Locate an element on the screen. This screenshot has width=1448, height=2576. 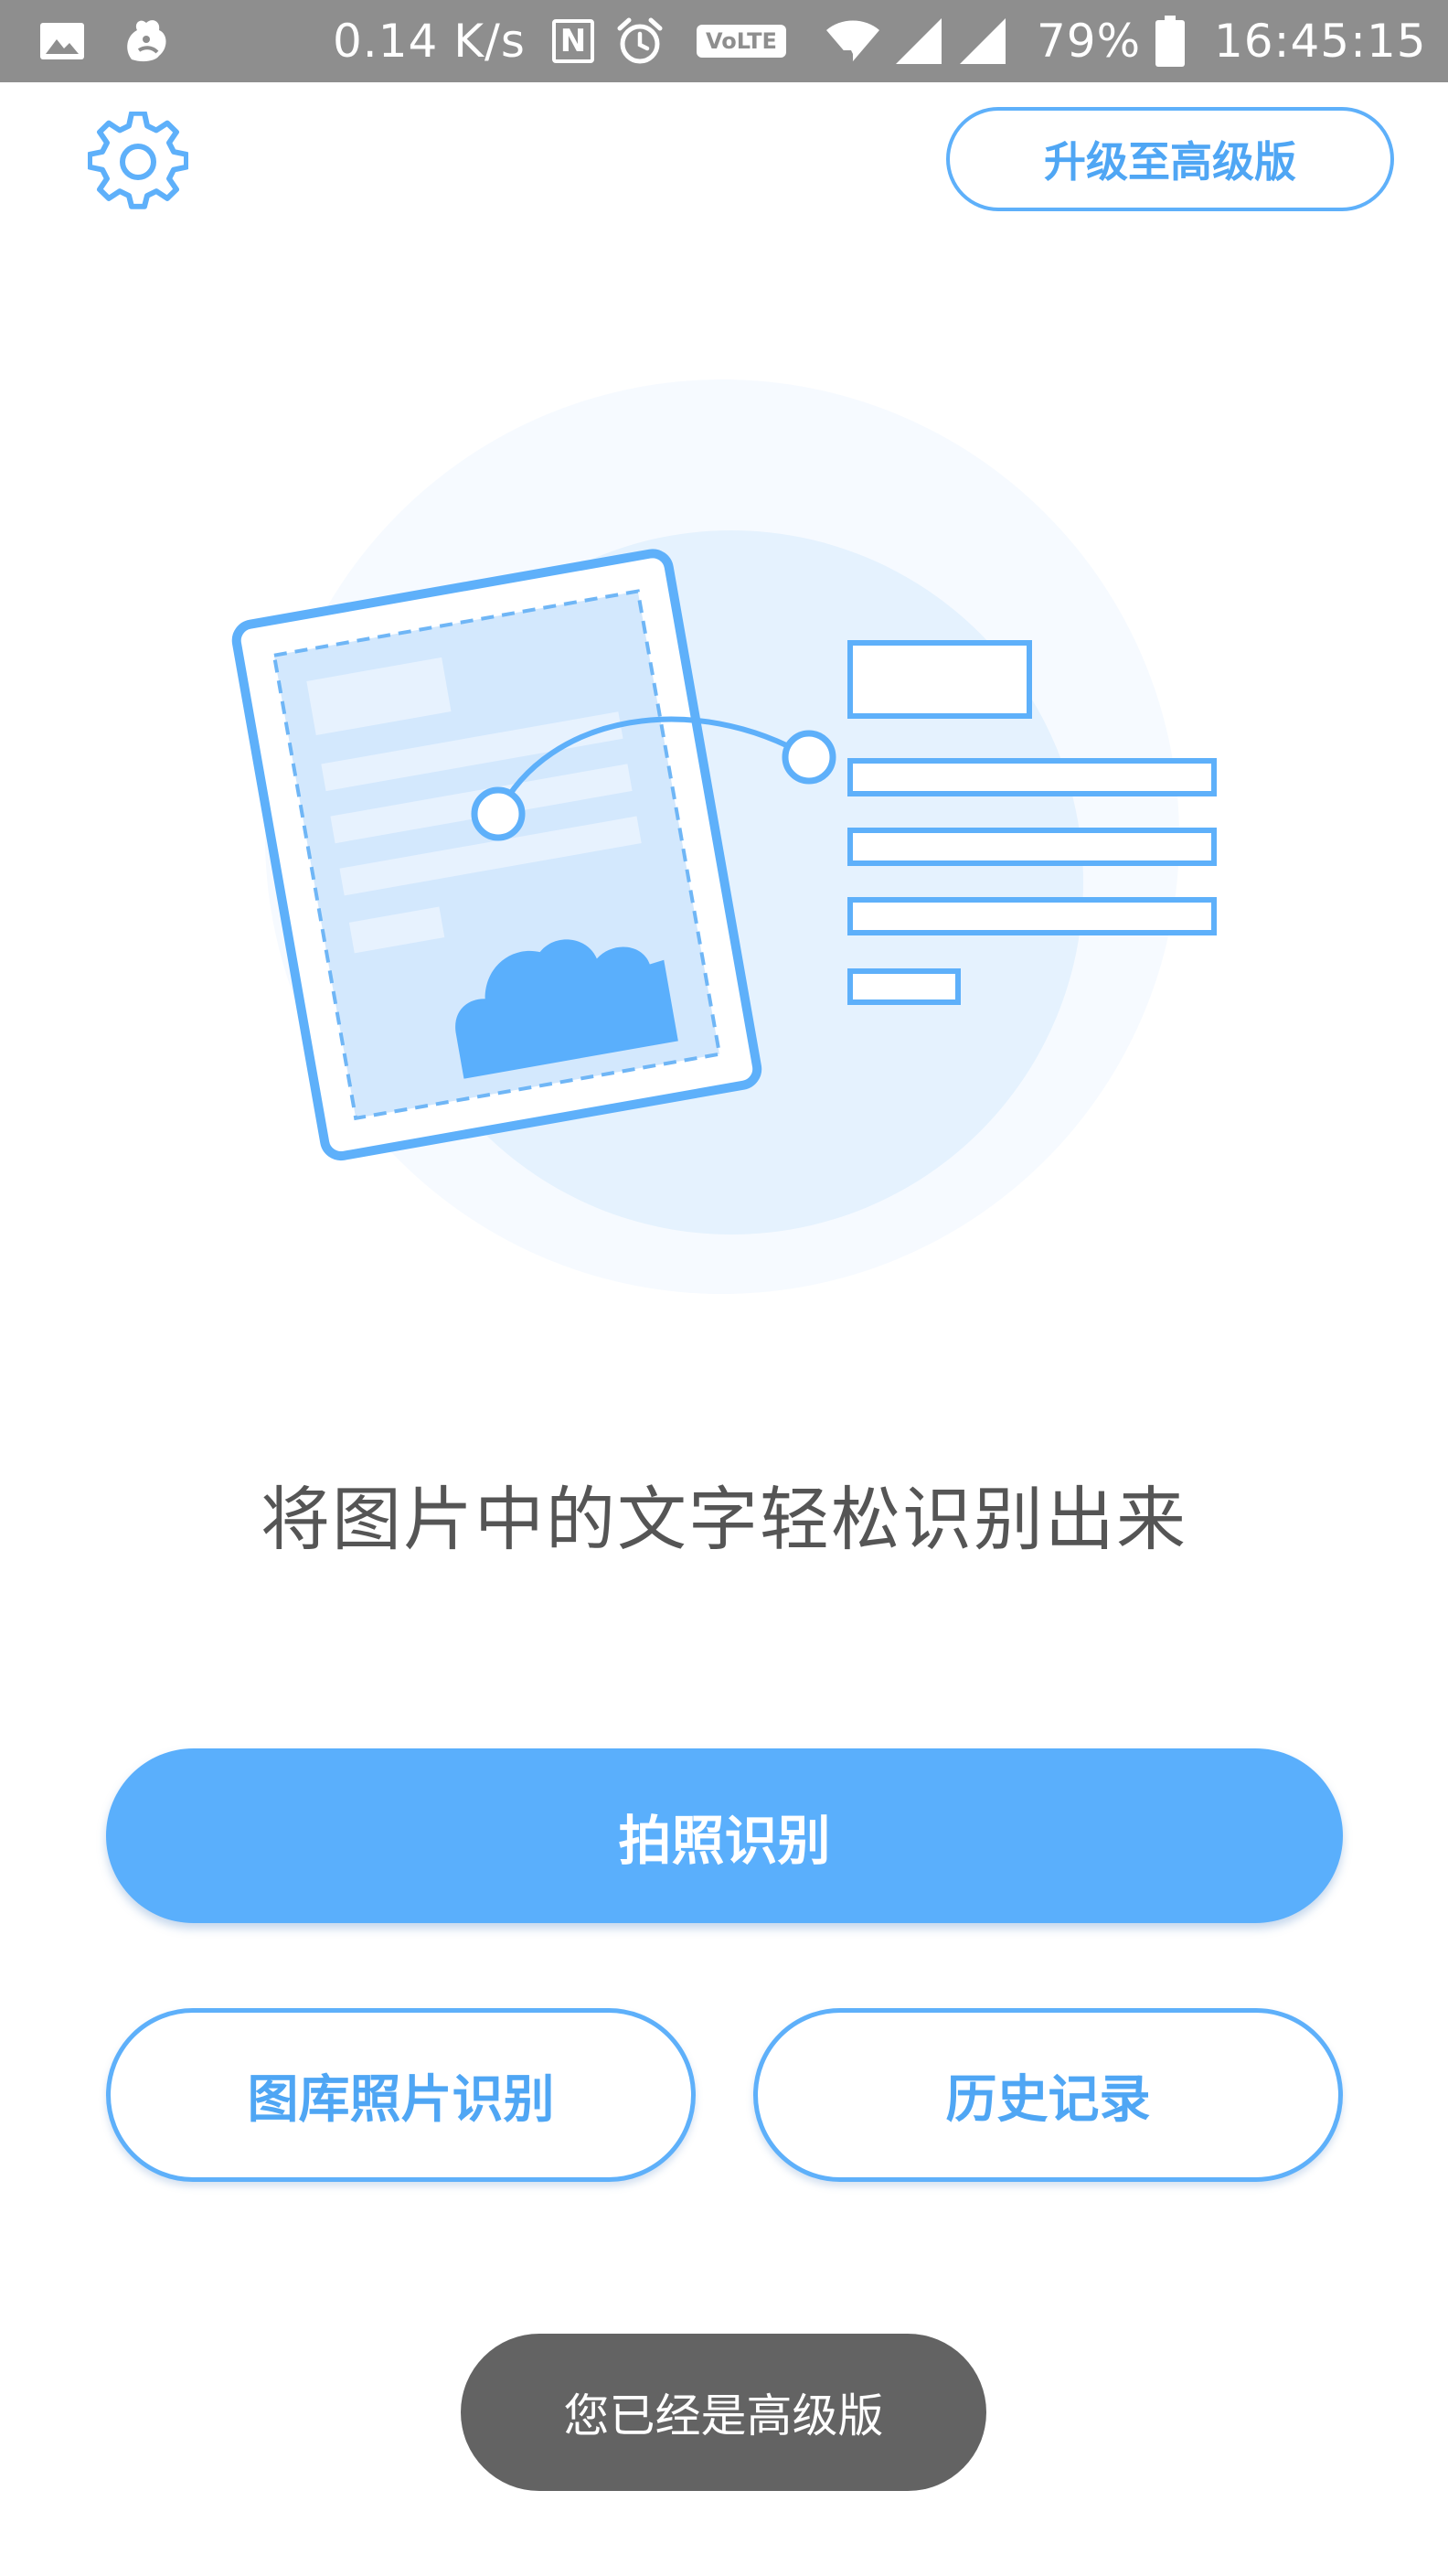
alarm-icon is located at coordinates (639, 41).